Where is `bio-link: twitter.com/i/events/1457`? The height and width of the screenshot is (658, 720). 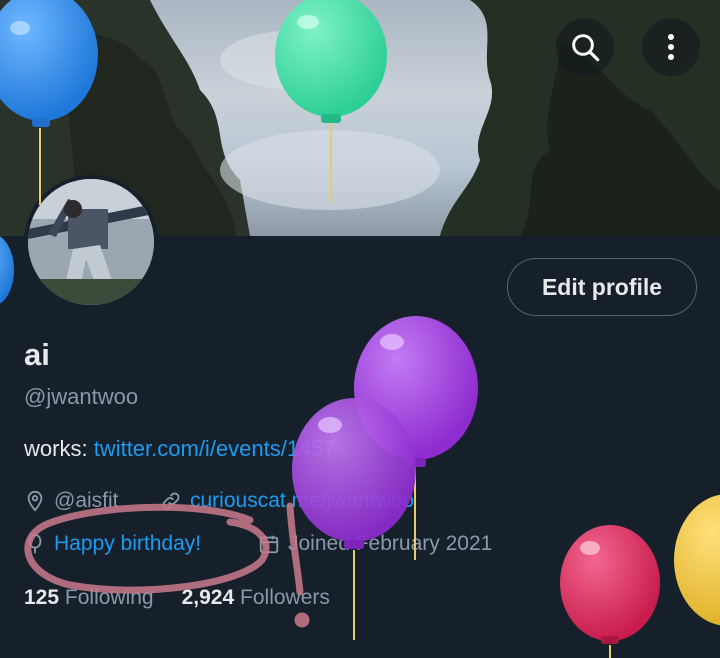
bio-link: twitter.com/i/events/1457 is located at coordinates (215, 448).